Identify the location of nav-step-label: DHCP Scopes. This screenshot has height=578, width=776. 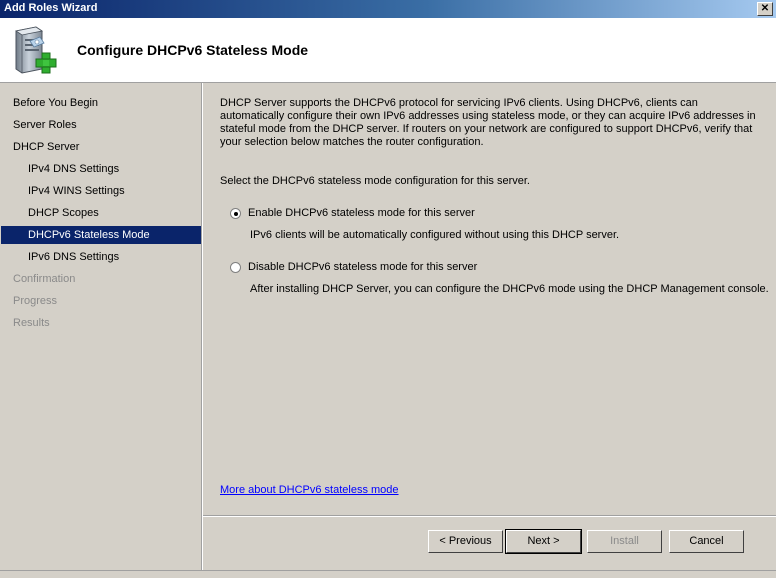
(63, 213).